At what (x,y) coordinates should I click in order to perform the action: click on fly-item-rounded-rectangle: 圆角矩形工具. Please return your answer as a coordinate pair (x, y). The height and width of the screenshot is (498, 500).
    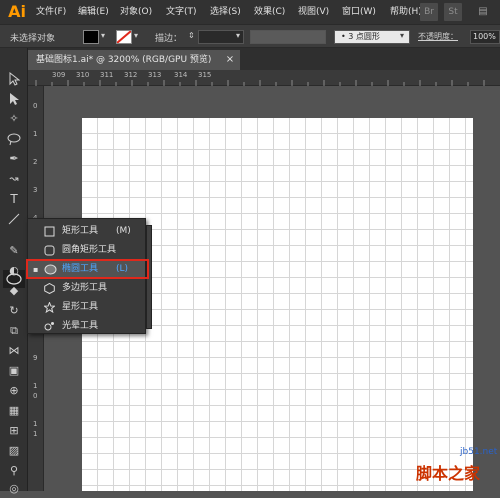
    Looking at the image, I should click on (86, 250).